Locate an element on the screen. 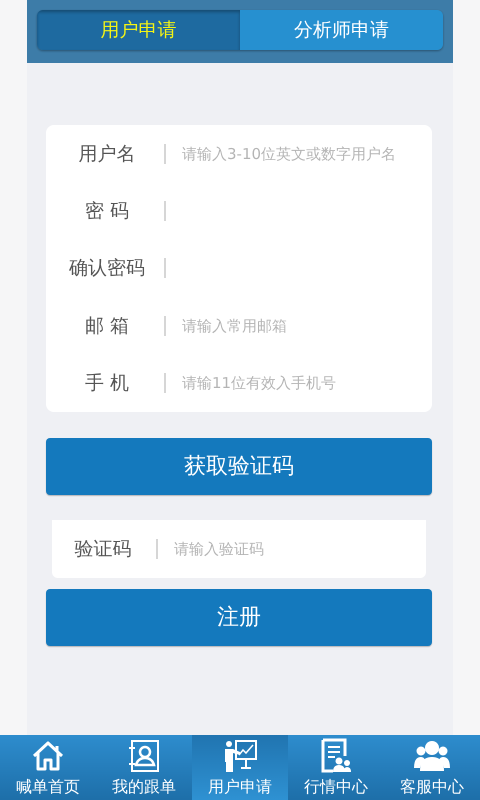 This screenshot has height=800, width=480. nav-tab: 我的跟单 is located at coordinates (144, 767).